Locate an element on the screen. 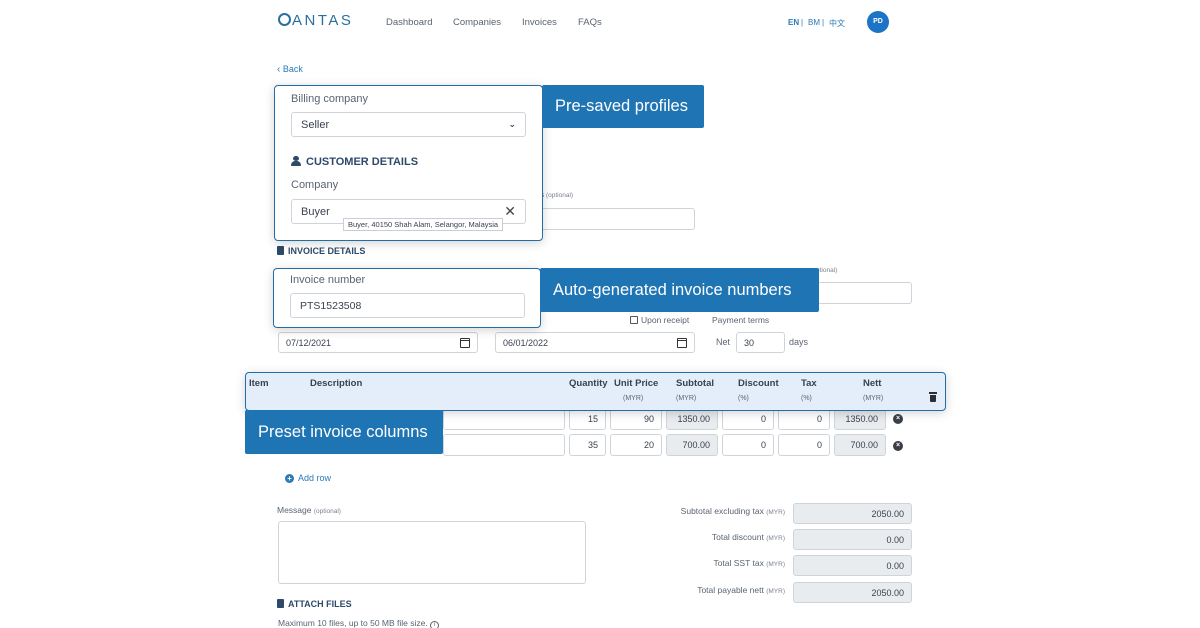 This screenshot has height=628, width=1200. due-date-value: 06/01/2022 is located at coordinates (526, 342).